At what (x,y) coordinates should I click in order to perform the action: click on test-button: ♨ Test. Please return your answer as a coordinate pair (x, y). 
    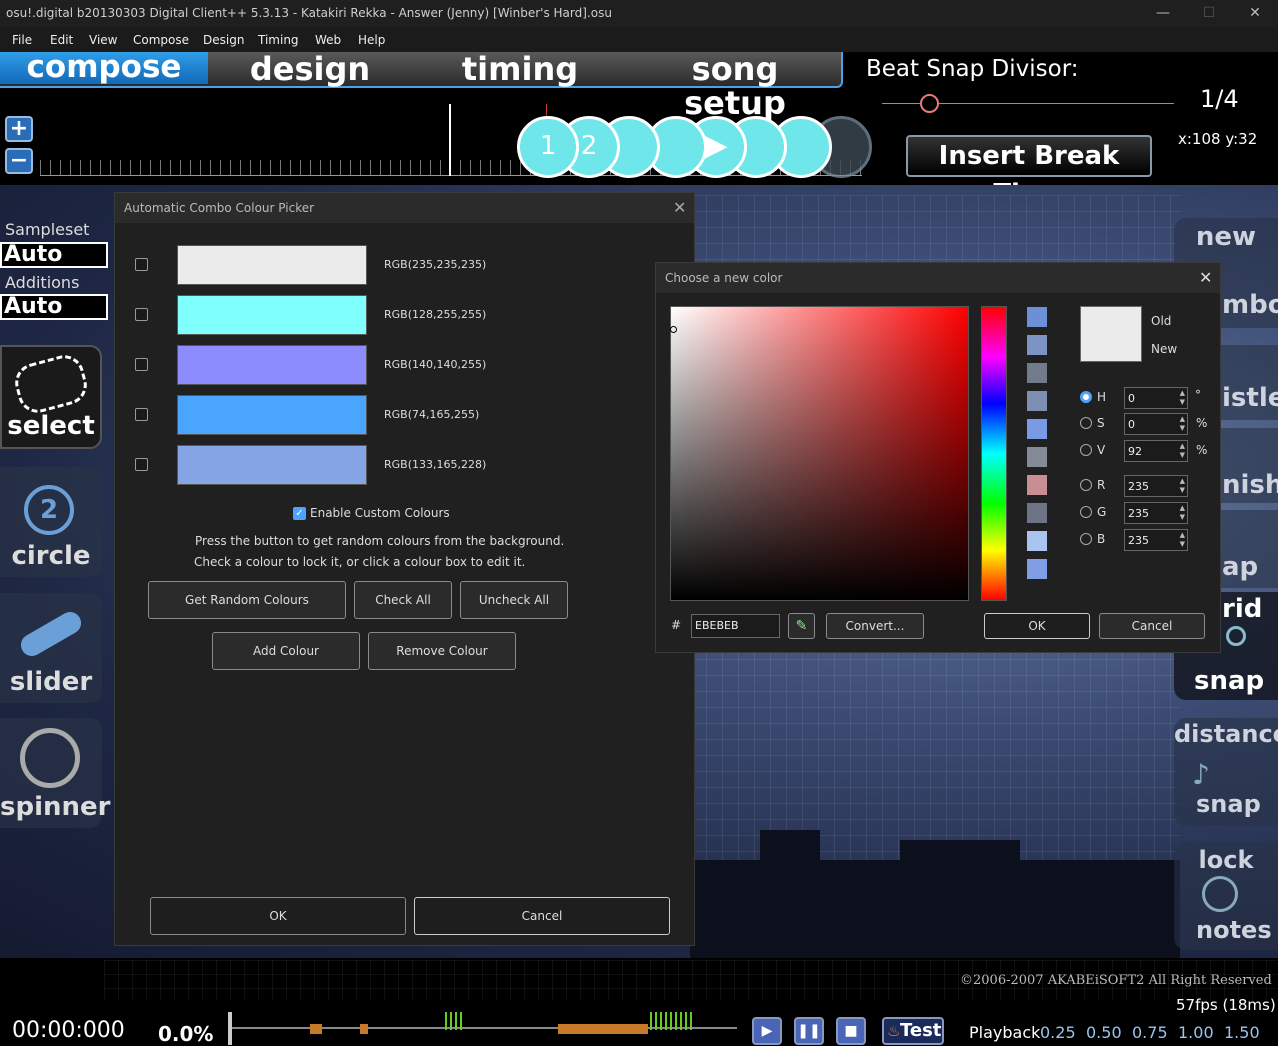
    Looking at the image, I should click on (913, 1031).